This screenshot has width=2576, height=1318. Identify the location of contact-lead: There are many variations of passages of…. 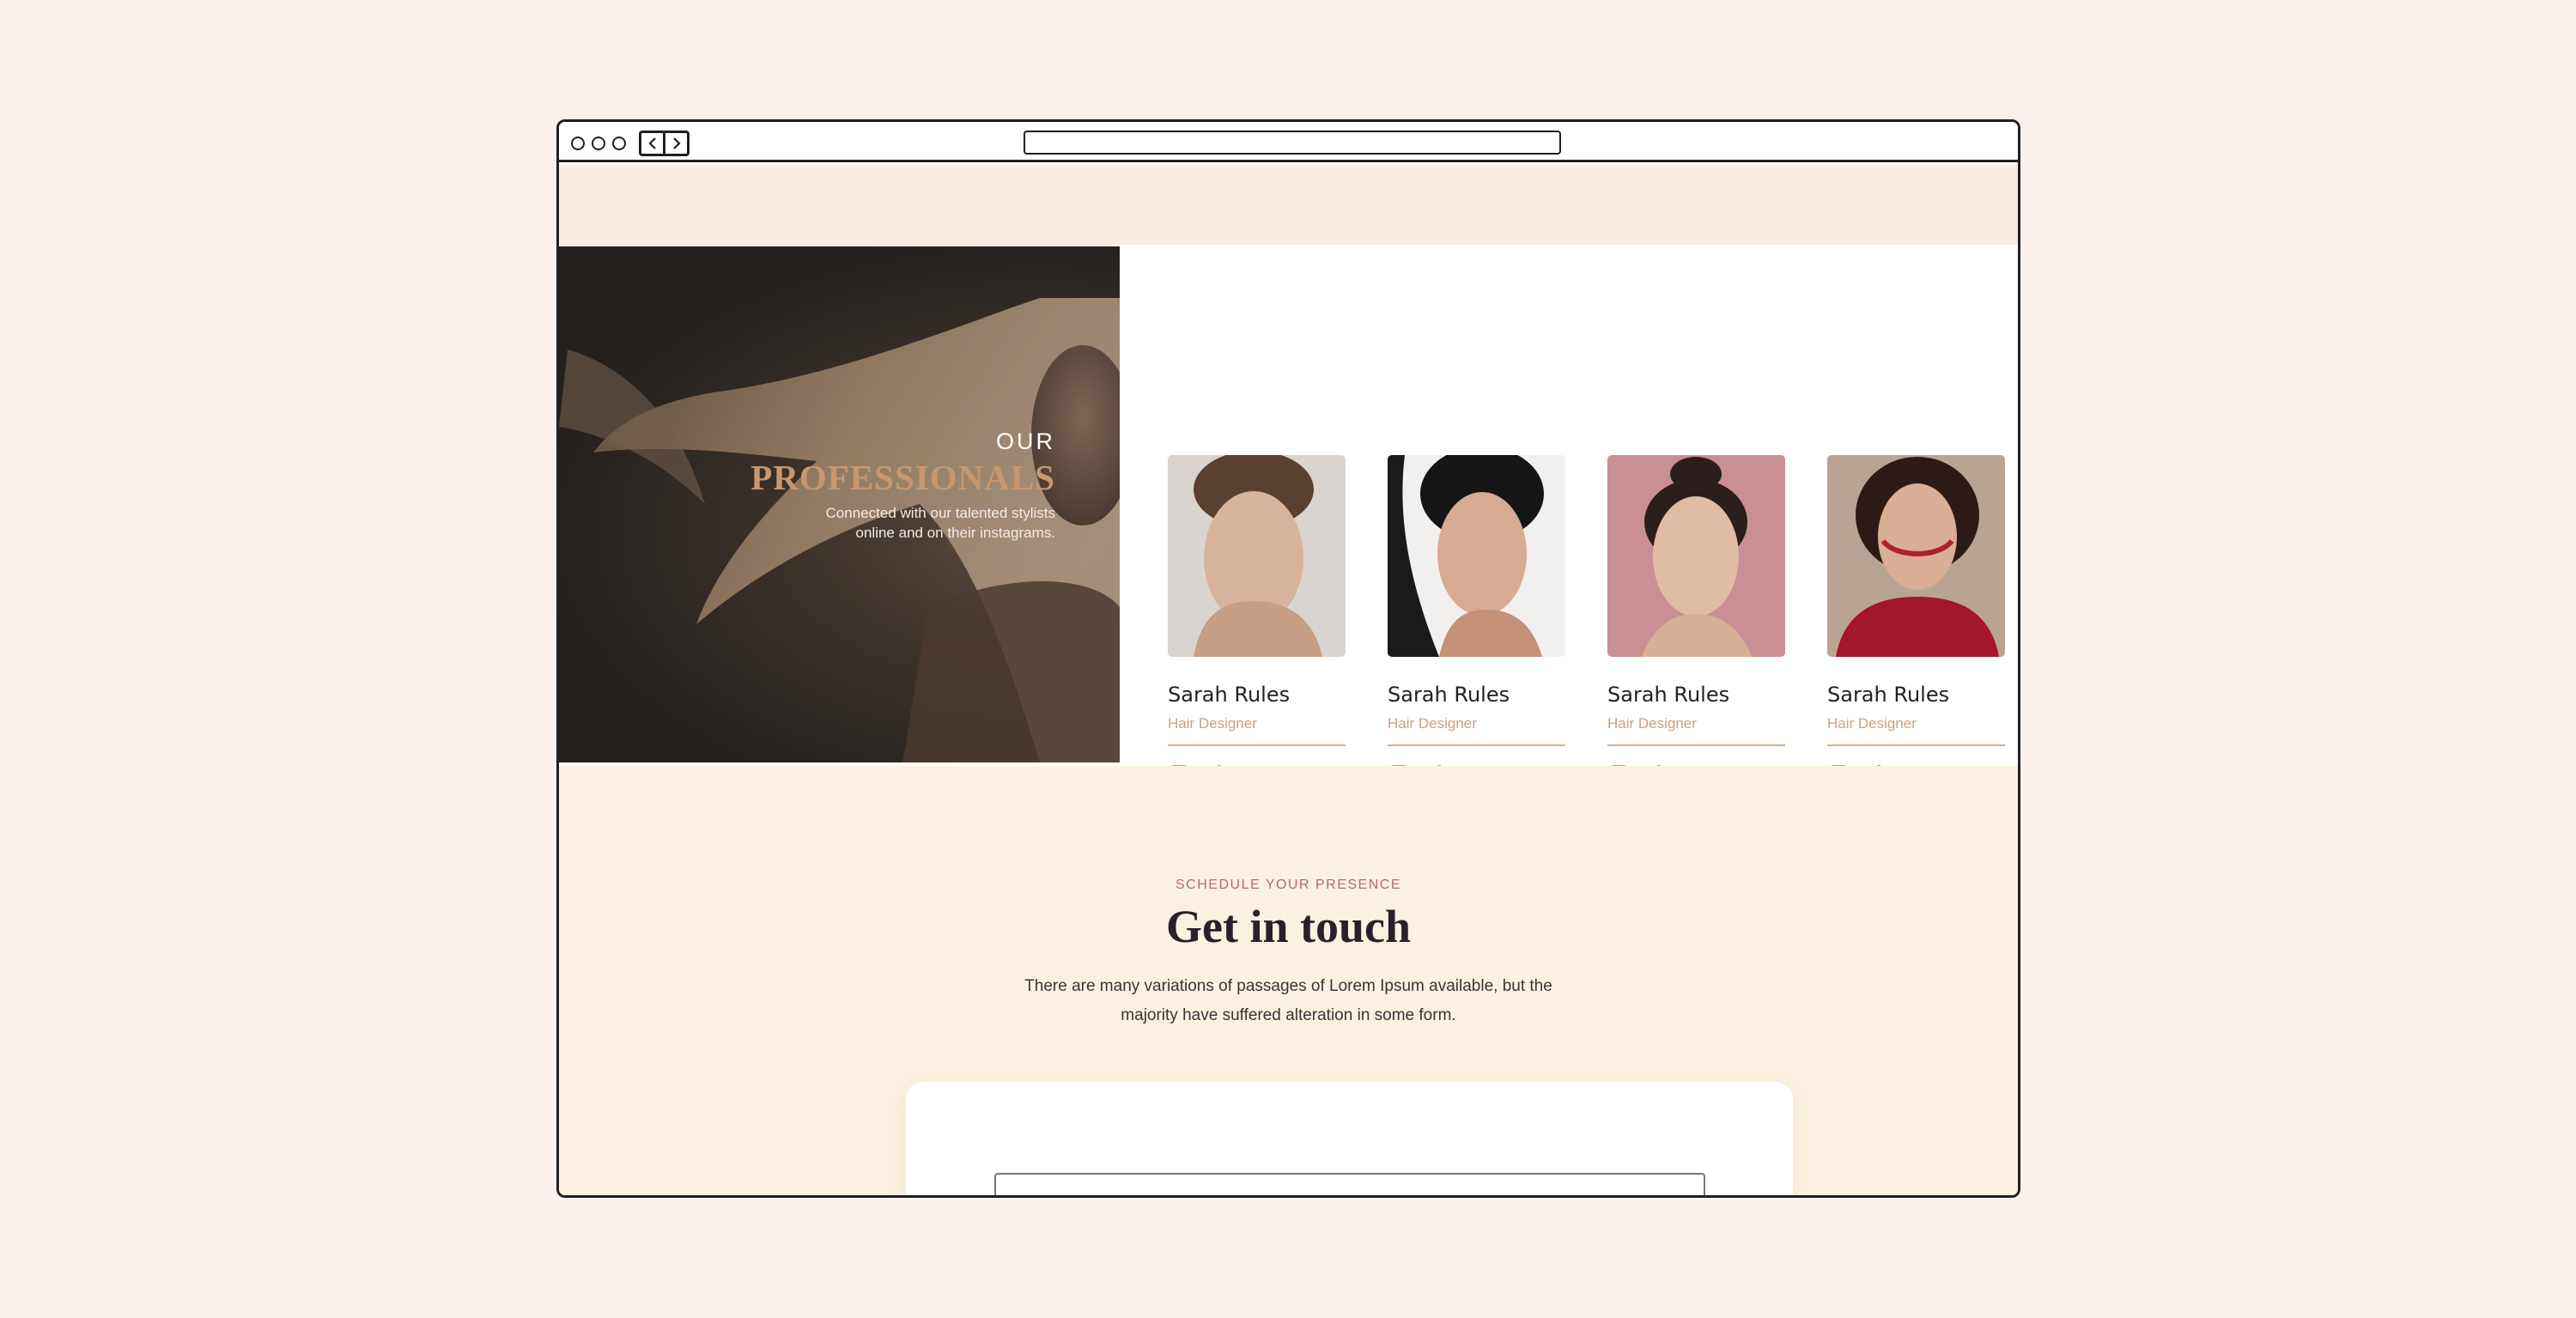
(1288, 1000).